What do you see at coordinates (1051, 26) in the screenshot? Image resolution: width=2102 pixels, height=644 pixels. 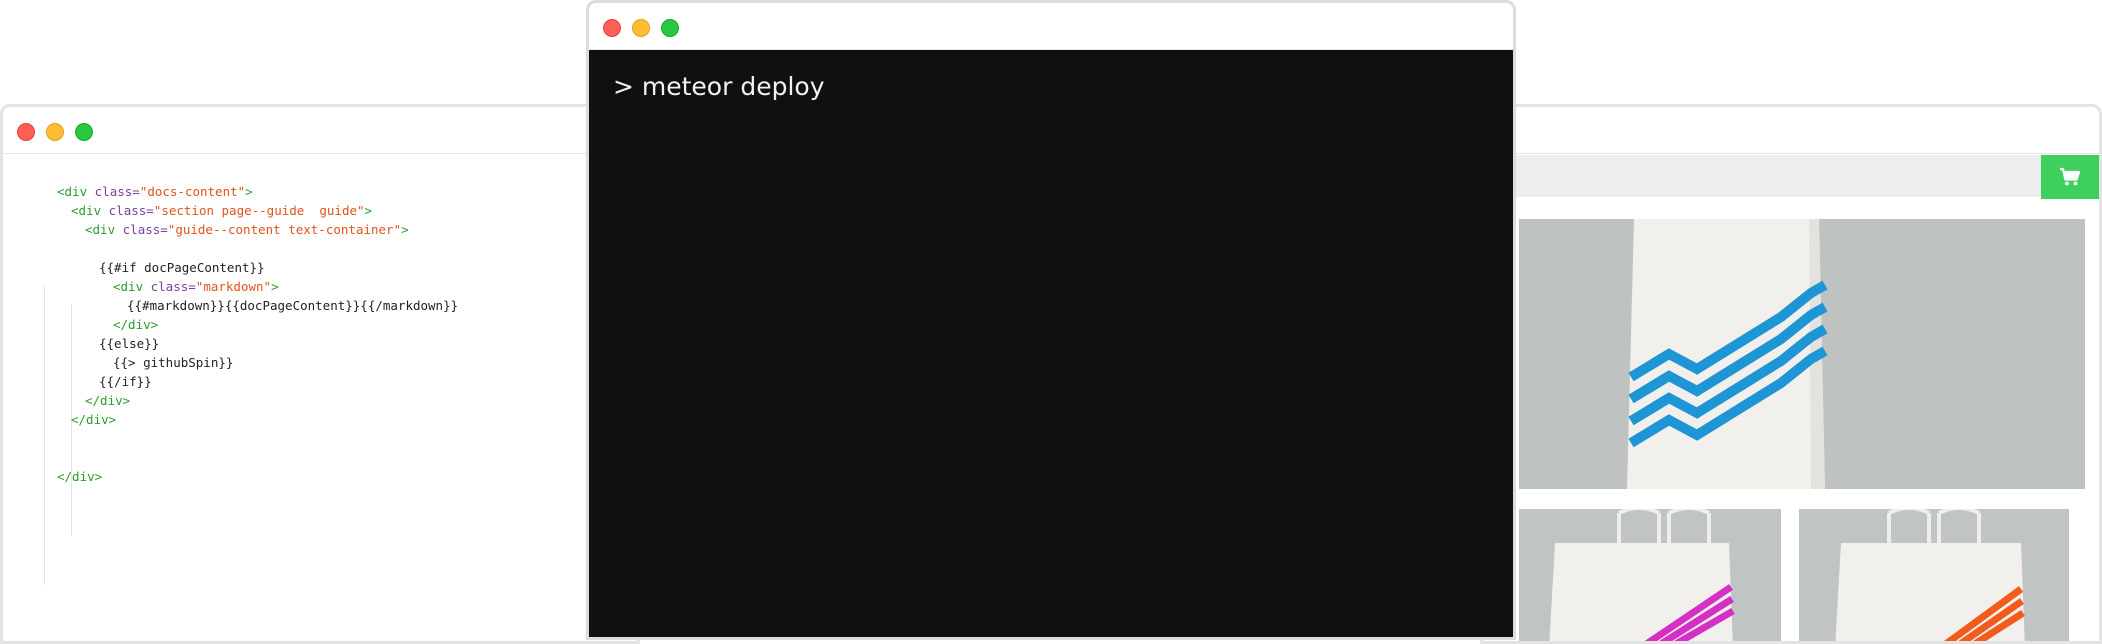 I see `terminal-titlebar` at bounding box center [1051, 26].